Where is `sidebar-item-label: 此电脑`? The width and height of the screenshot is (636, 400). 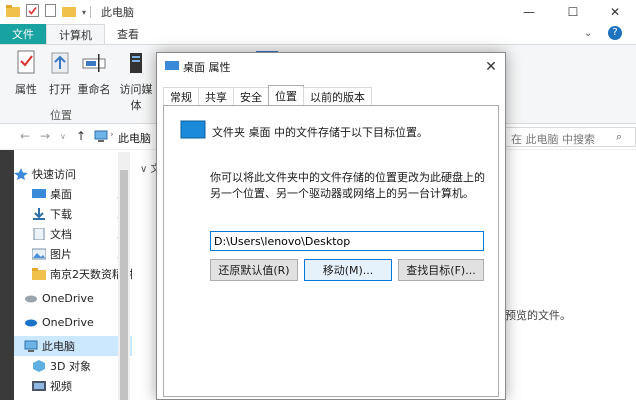 sidebar-item-label: 此电脑 is located at coordinates (58, 346).